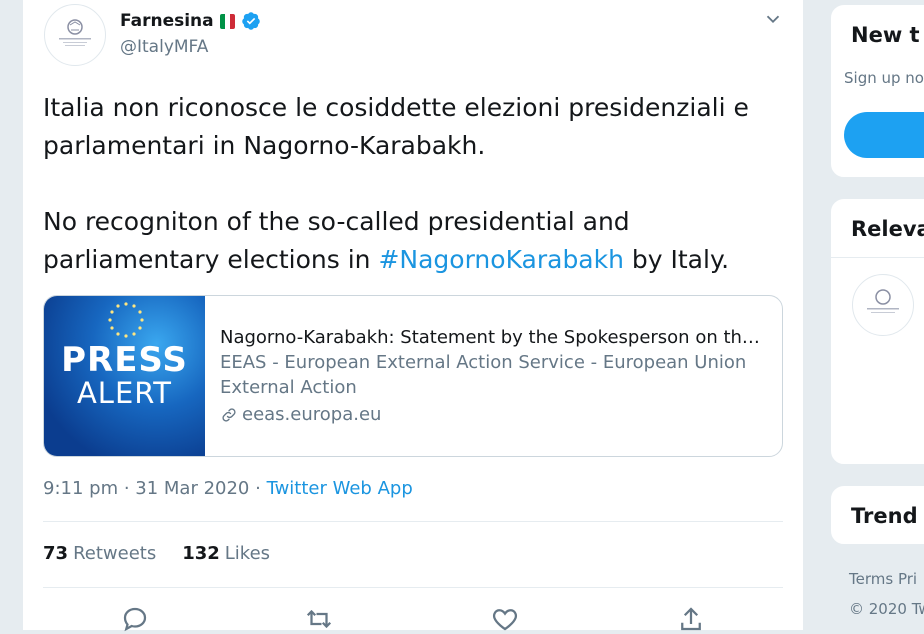 The width and height of the screenshot is (924, 634). I want to click on footer-links: Terms Pri, so click(883, 579).